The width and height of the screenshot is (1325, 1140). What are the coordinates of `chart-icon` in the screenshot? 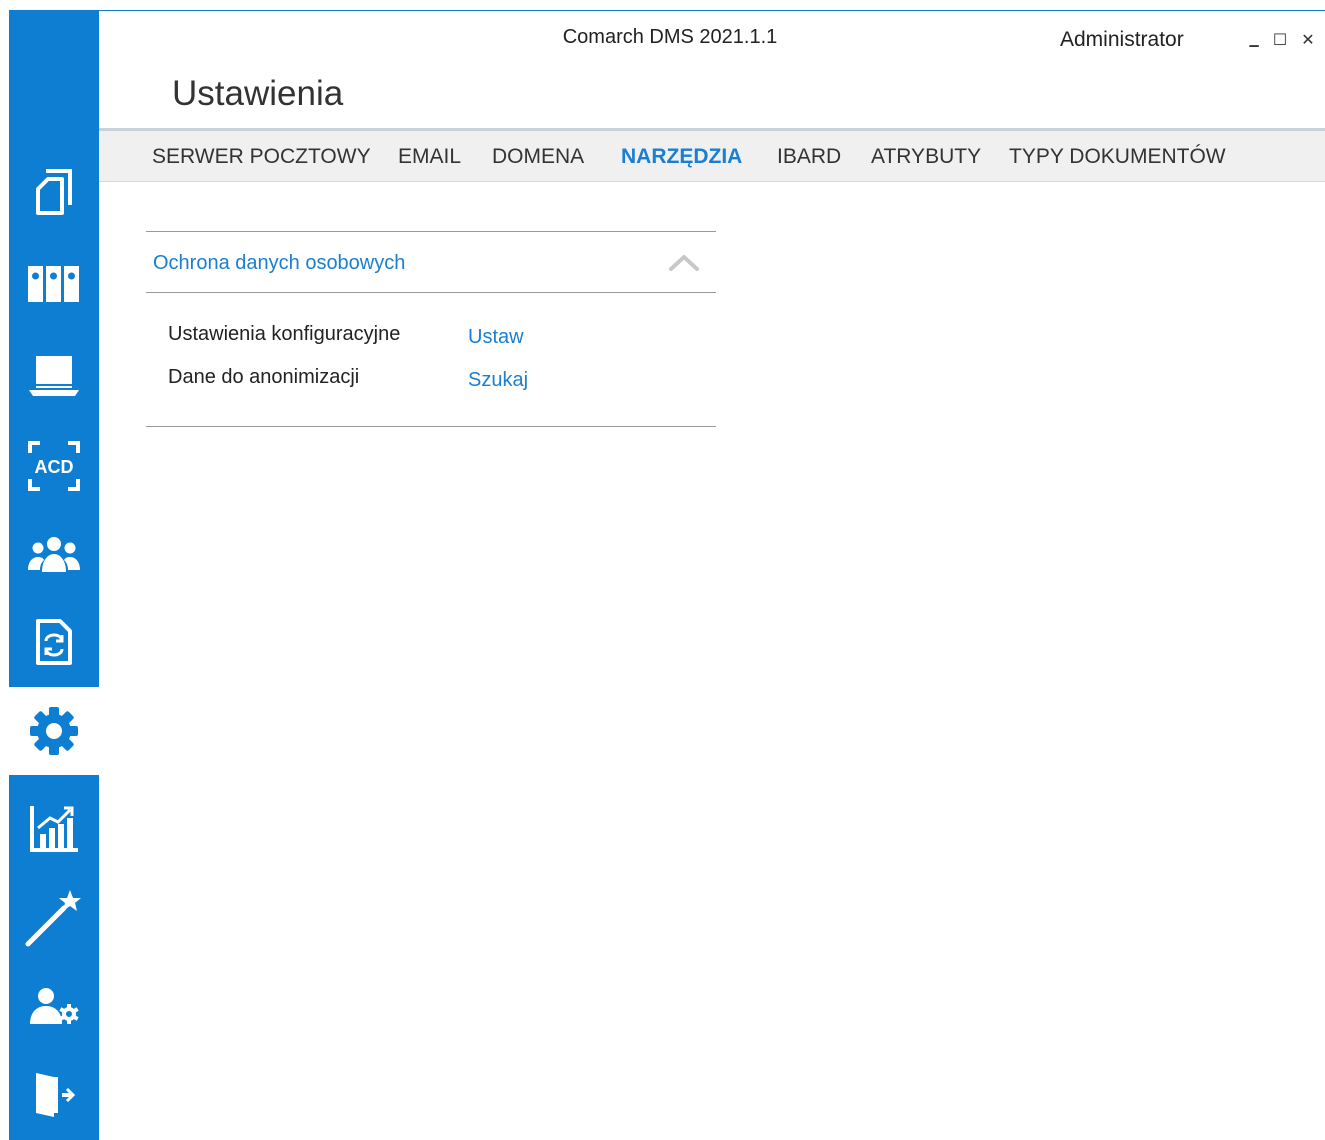 It's located at (54, 829).